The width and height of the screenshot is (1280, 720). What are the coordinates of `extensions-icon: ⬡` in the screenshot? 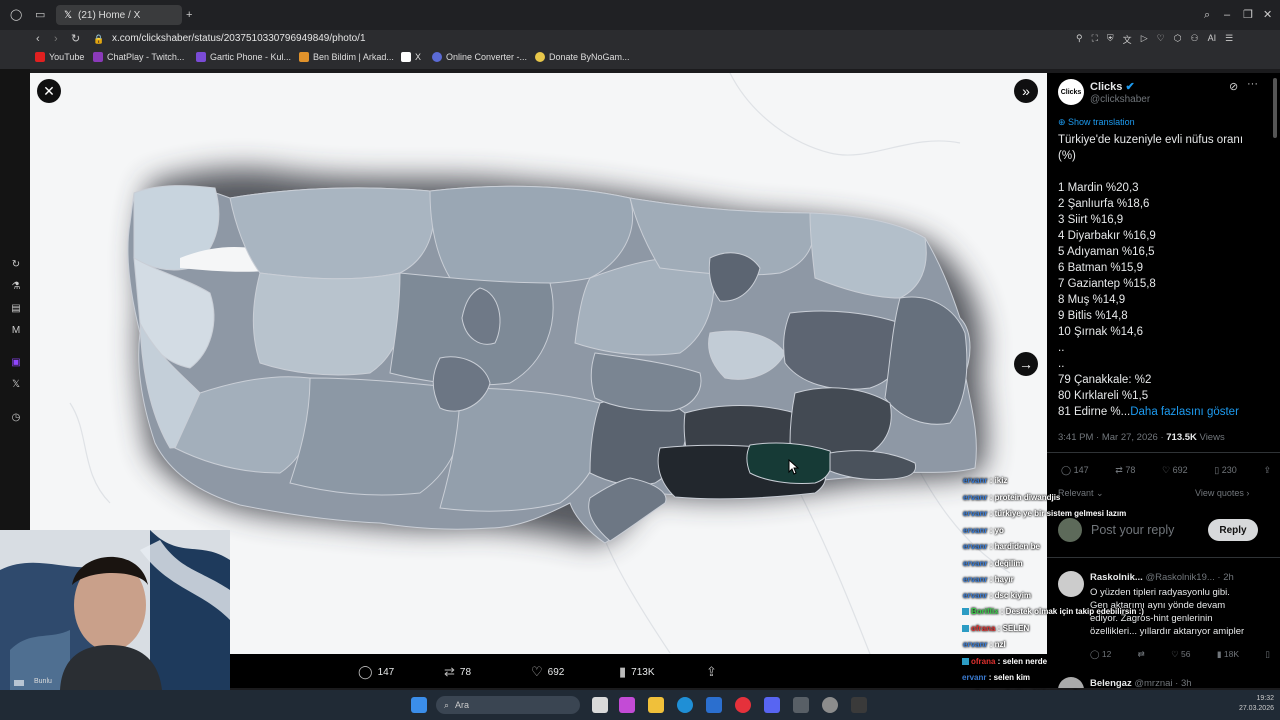 It's located at (1178, 39).